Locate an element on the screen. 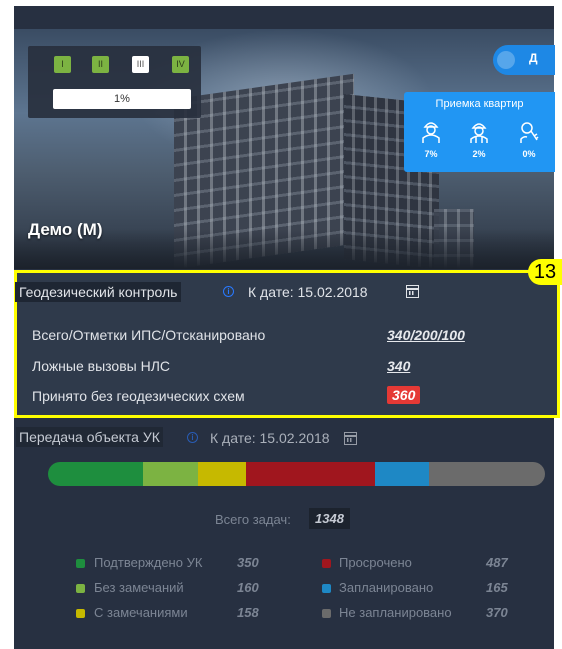 The image size is (562, 649). legend-color-unplanned is located at coordinates (326, 613).